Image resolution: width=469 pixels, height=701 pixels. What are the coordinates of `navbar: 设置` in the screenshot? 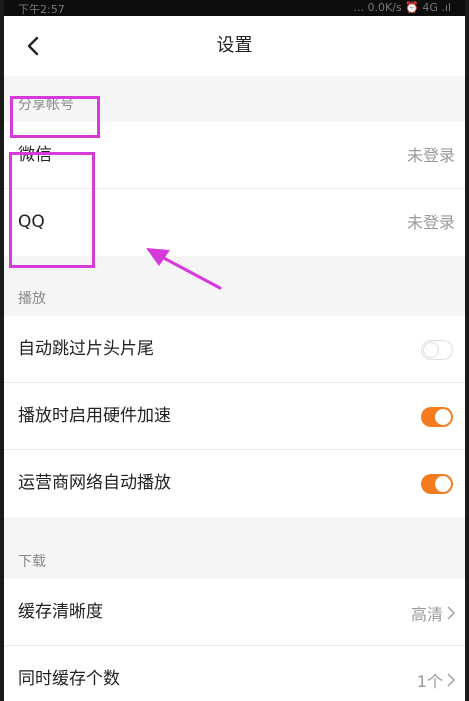 It's located at (234, 46).